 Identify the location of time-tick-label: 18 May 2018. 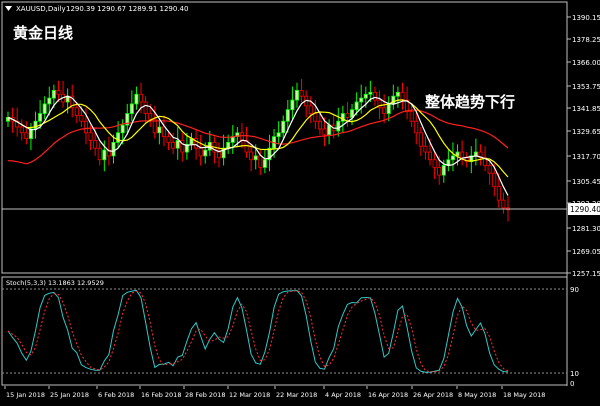
(524, 395).